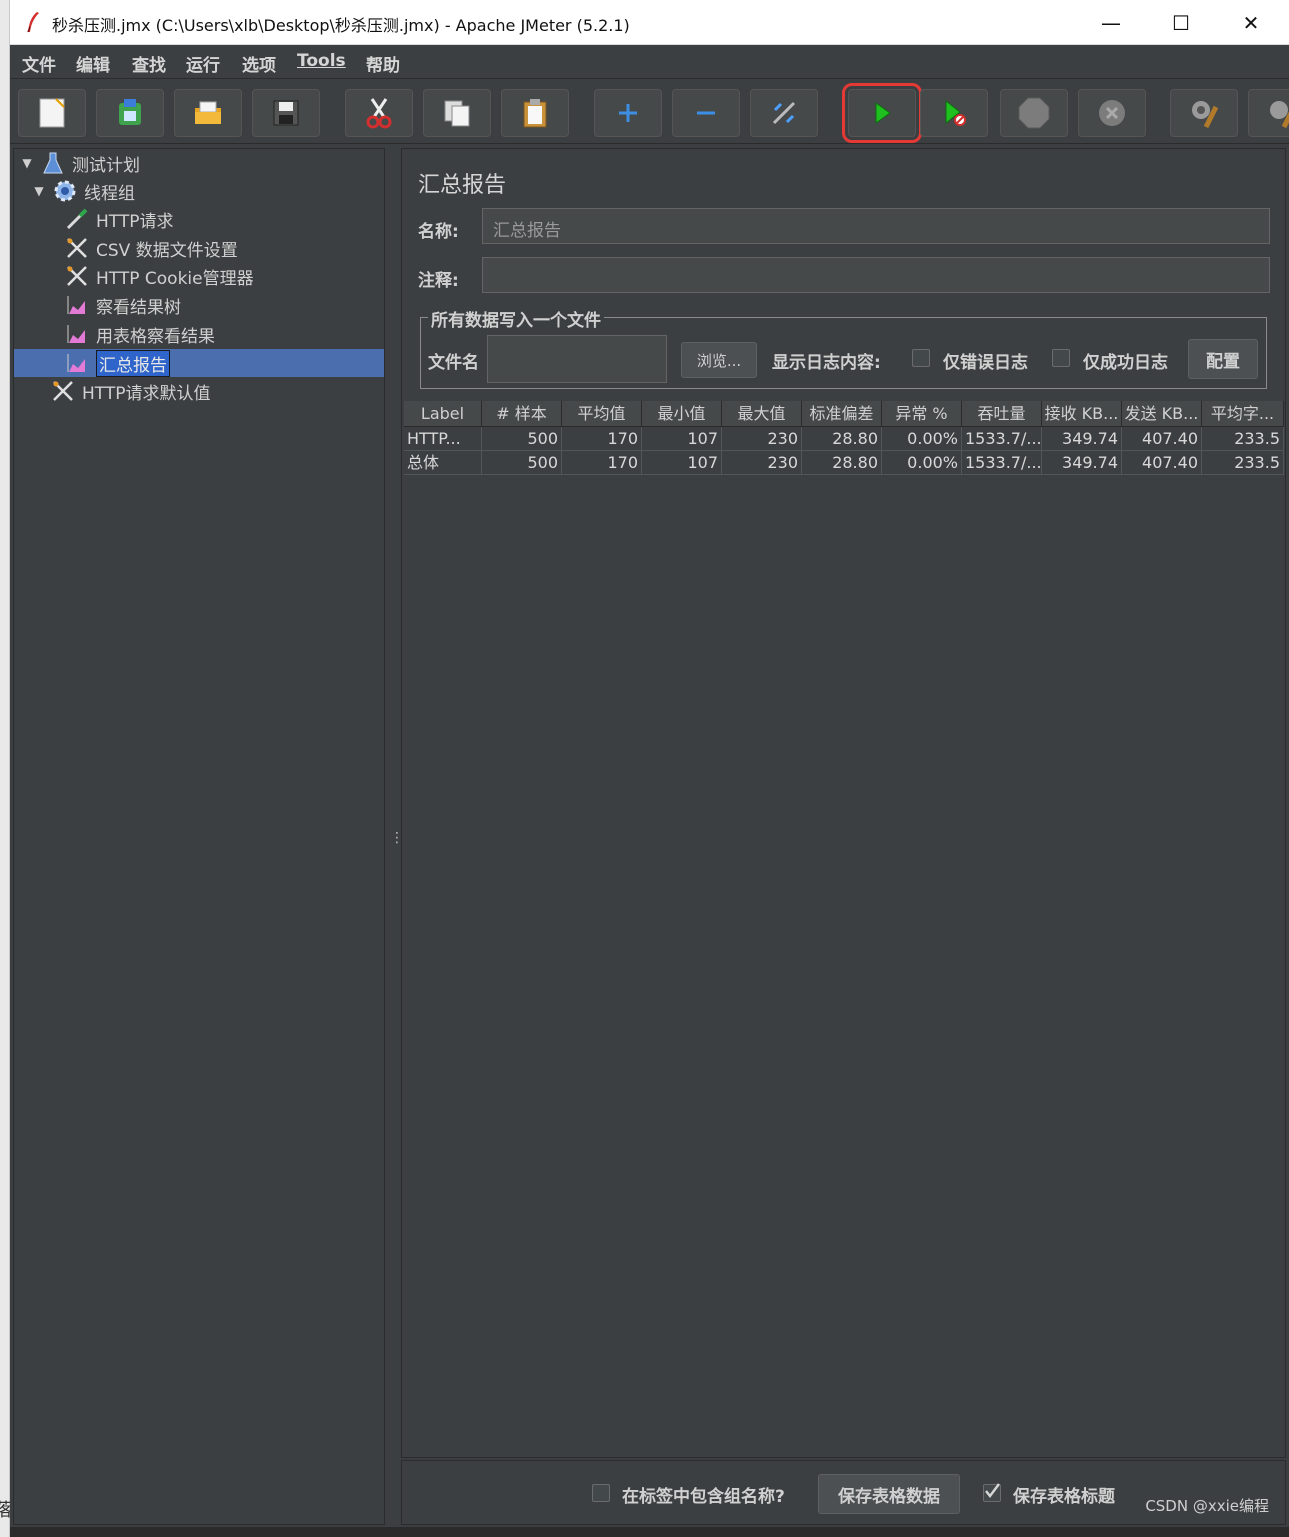 The width and height of the screenshot is (1289, 1537). What do you see at coordinates (1125, 363) in the screenshot?
I see `success-only-label: 仅成功日志` at bounding box center [1125, 363].